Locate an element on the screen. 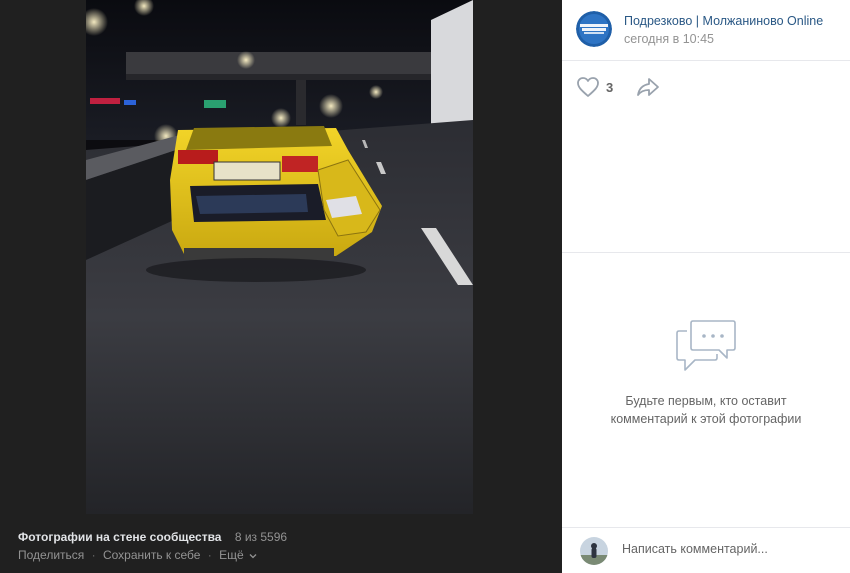 The height and width of the screenshot is (573, 850). empty-comments-line1: Будьте первым, кто оставит is located at coordinates (706, 401).